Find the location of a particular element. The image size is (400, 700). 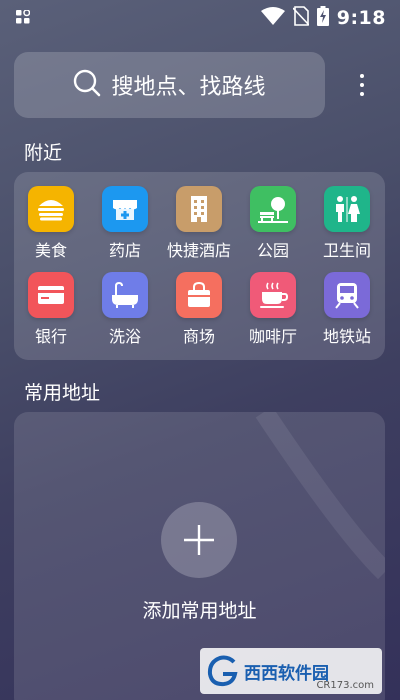

bank-card-icon is located at coordinates (51, 295).